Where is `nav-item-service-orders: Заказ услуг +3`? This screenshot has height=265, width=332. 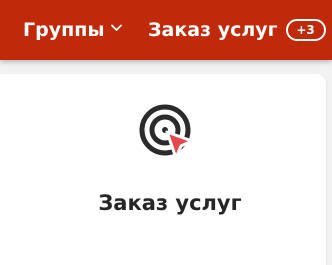
nav-item-service-orders: Заказ услуг +3 is located at coordinates (237, 30).